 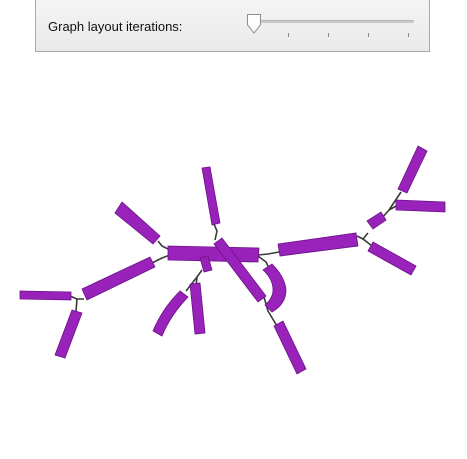 What do you see at coordinates (232, 26) in the screenshot?
I see `layout-control-panel: Graph layout iterations:` at bounding box center [232, 26].